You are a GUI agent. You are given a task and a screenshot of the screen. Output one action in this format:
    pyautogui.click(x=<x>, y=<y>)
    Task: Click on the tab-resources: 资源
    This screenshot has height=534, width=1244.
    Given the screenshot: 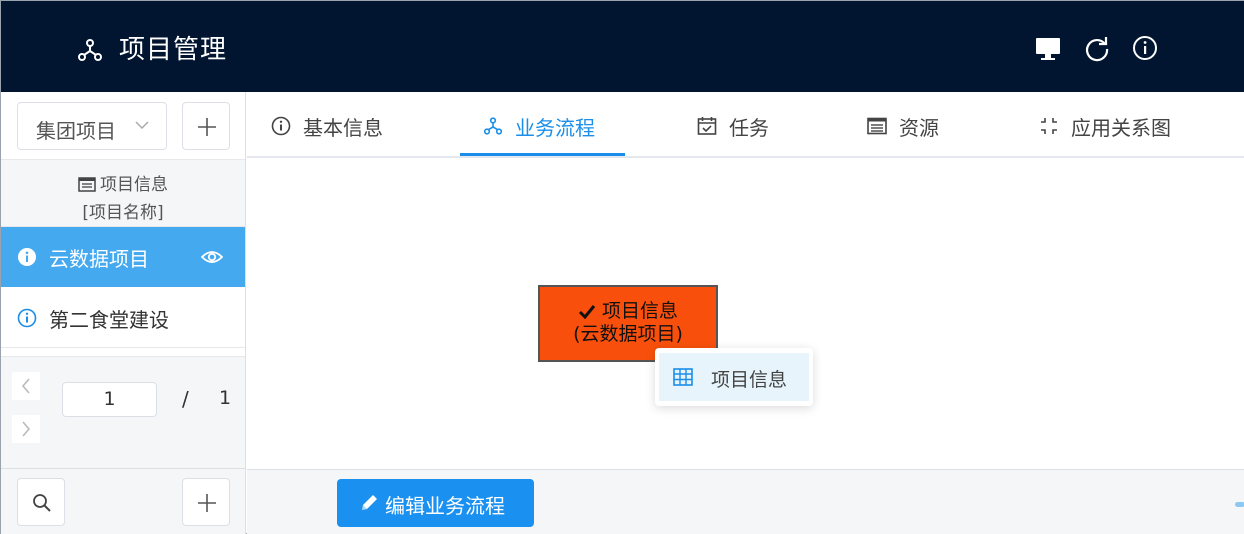 What is the action you would take?
    pyautogui.click(x=922, y=125)
    